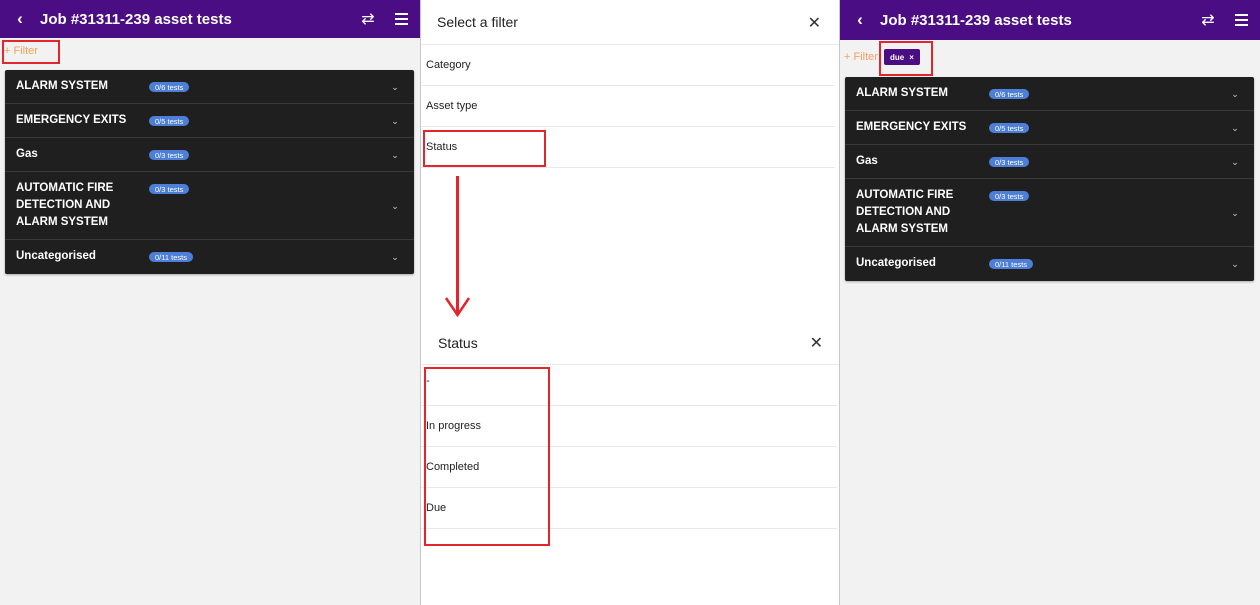  I want to click on arrow-down-icon, so click(457, 307).